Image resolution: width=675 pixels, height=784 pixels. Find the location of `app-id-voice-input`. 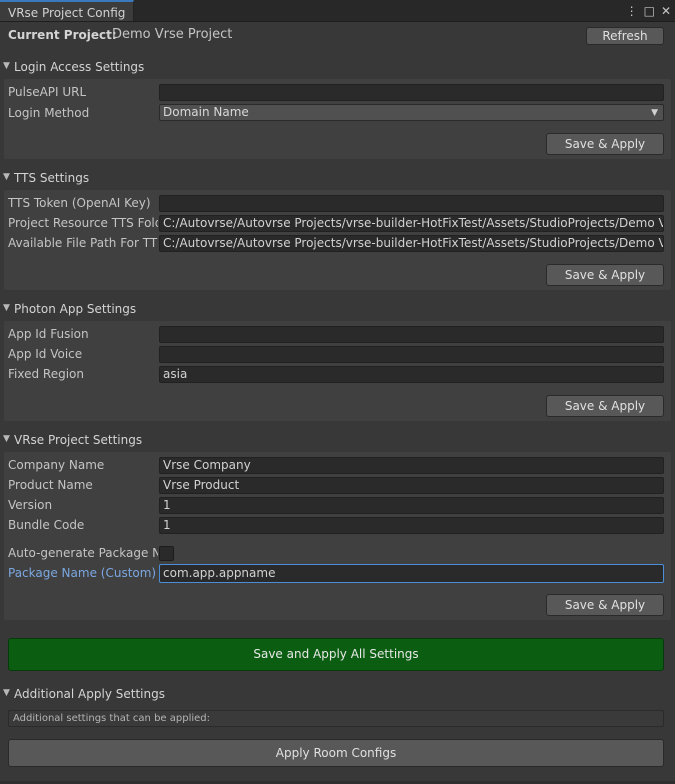

app-id-voice-input is located at coordinates (411, 354).